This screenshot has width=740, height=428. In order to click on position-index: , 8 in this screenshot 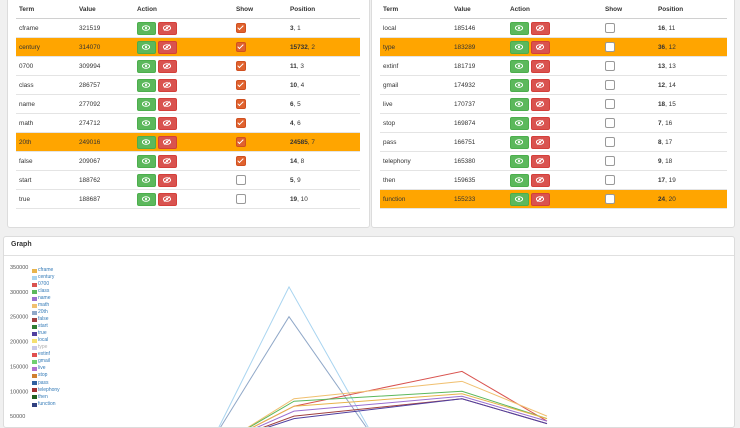, I will do `click(301, 161)`.